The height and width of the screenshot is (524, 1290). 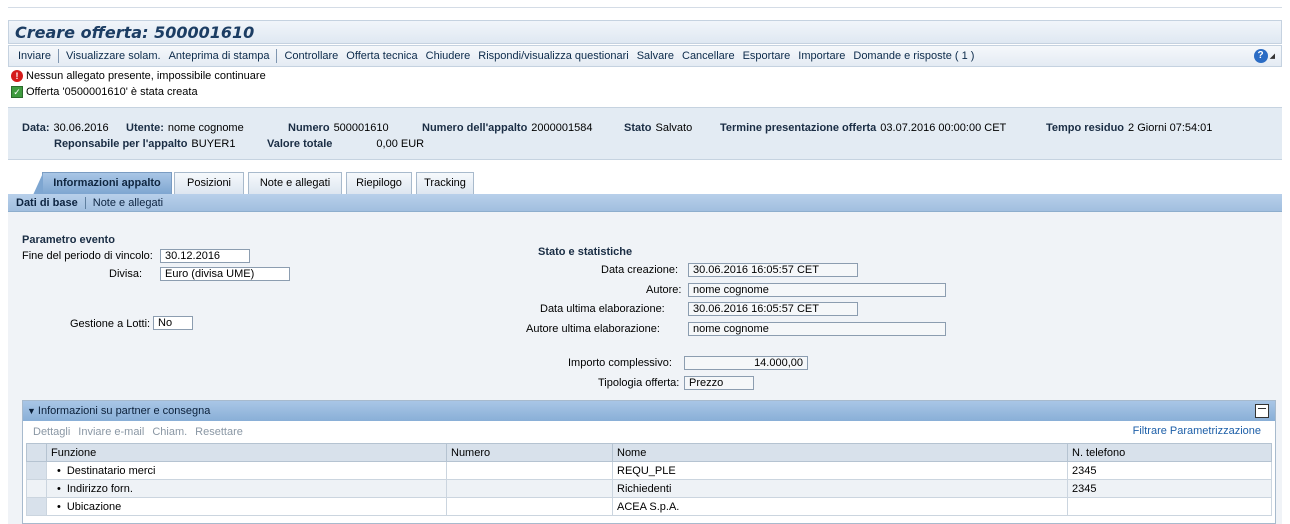 What do you see at coordinates (817, 290) in the screenshot?
I see `autore-field: nome cognome` at bounding box center [817, 290].